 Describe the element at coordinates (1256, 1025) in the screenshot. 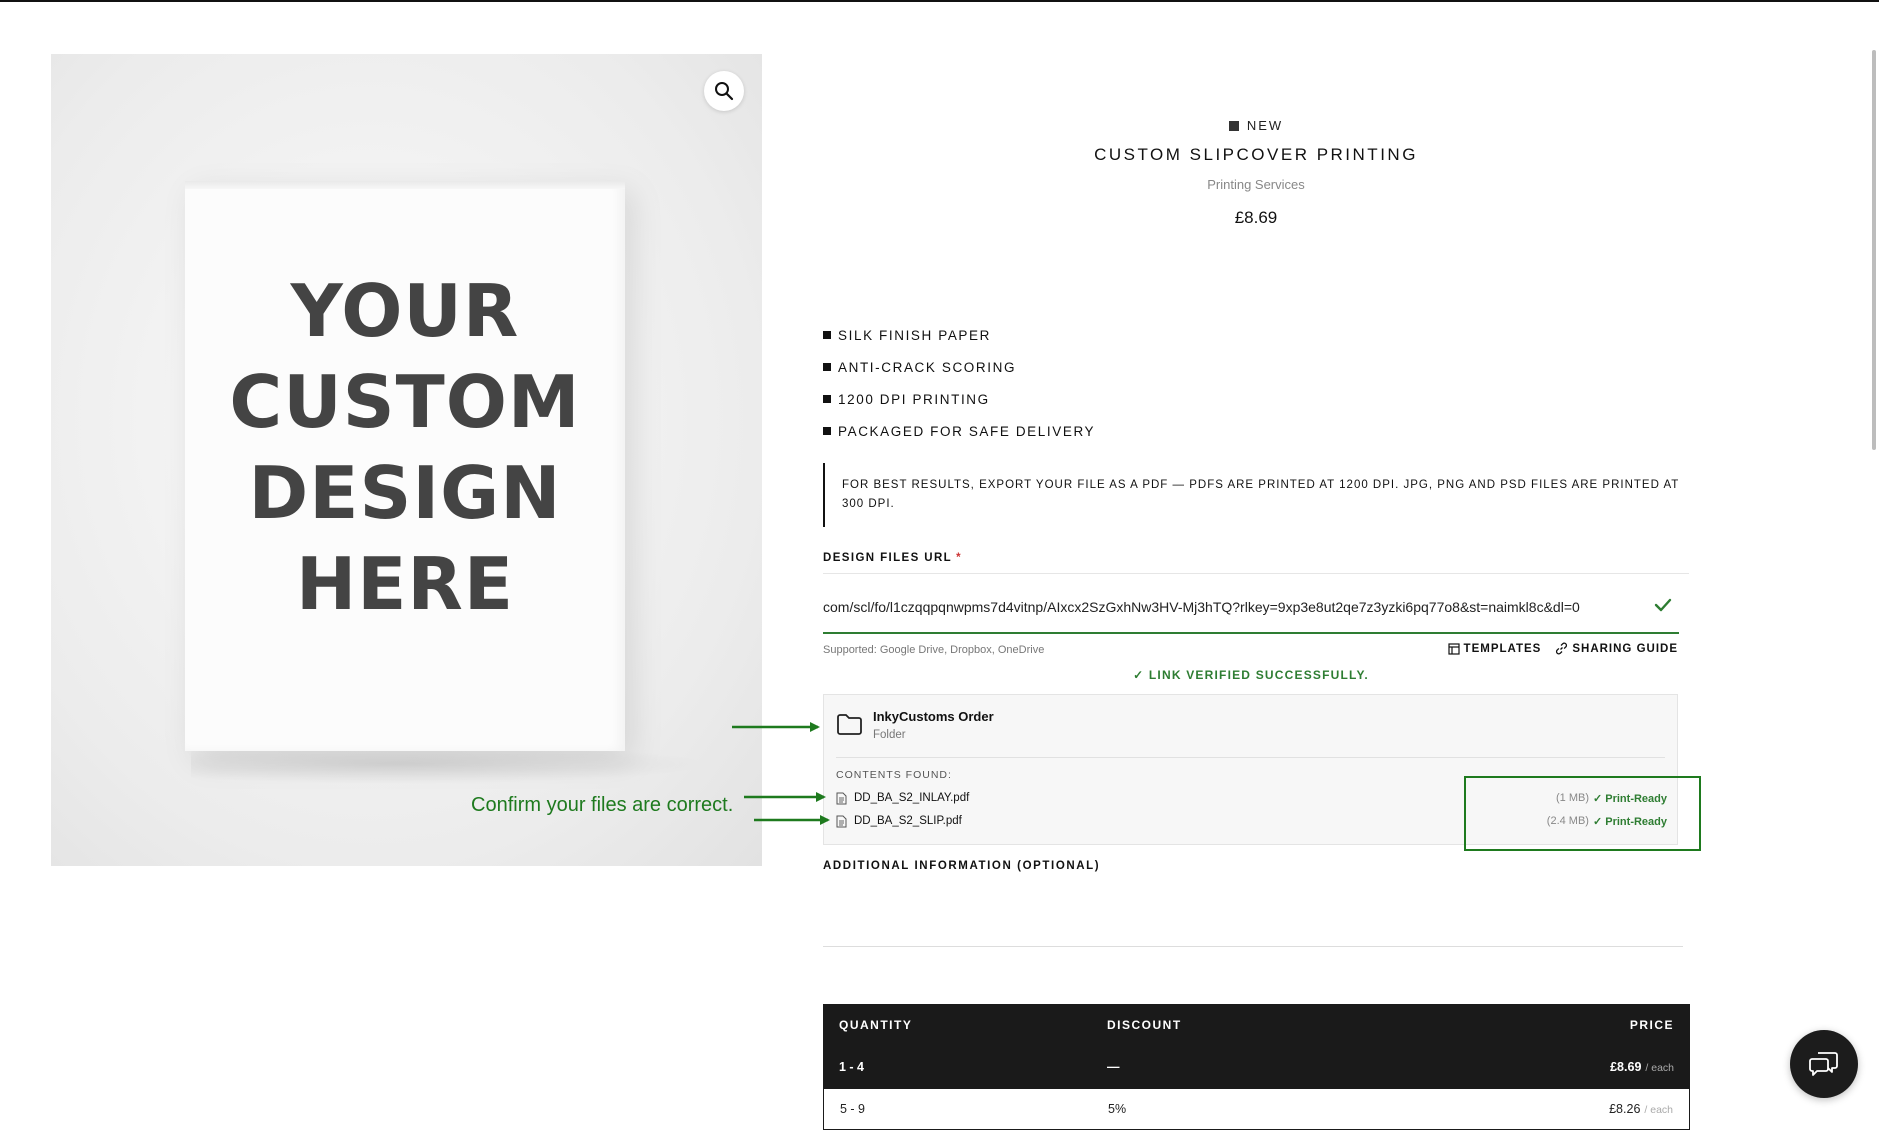

I see `table-header: QUANTITY DISCOUNT PRICE` at that location.